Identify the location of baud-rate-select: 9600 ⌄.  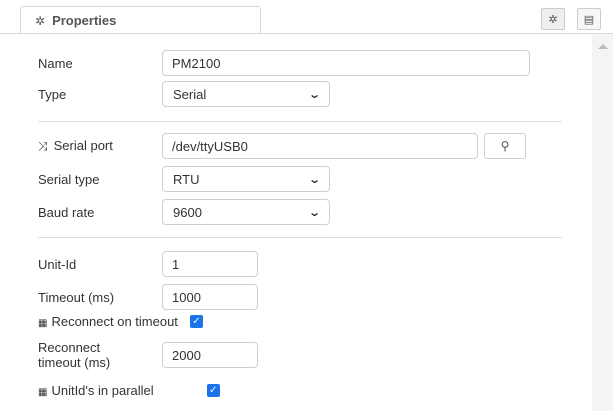
(246, 212).